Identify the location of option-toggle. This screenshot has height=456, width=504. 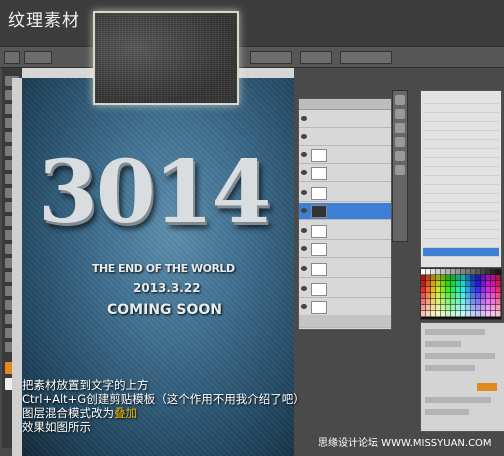
(316, 57).